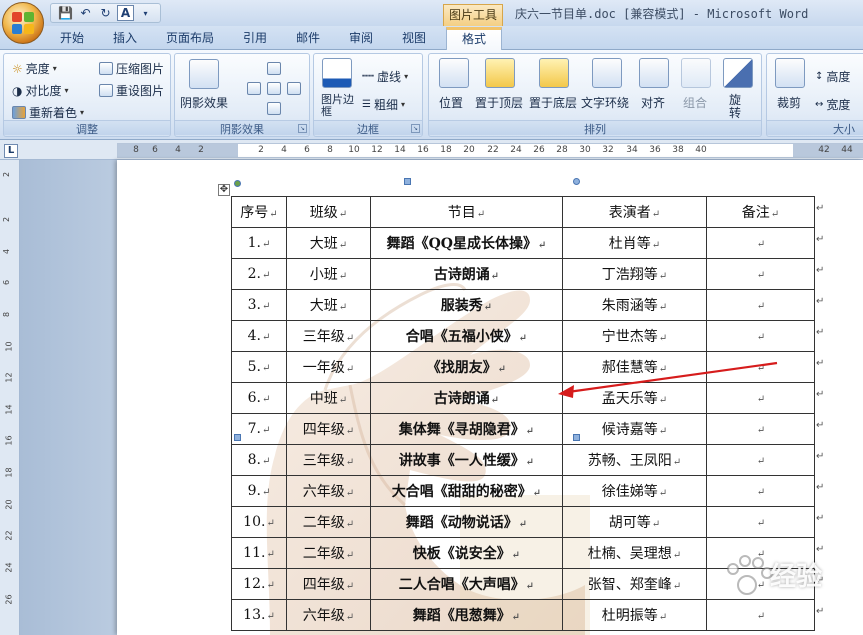 The image size is (863, 635). What do you see at coordinates (832, 104) in the screenshot?
I see `width-field: ↔ 宽度` at bounding box center [832, 104].